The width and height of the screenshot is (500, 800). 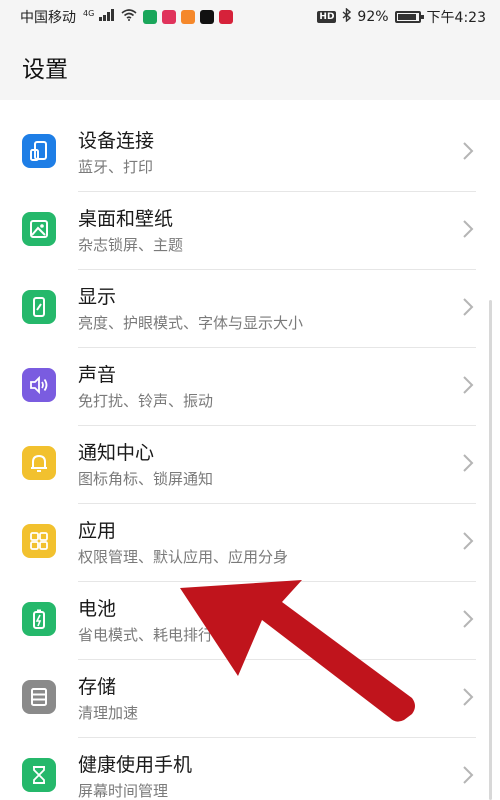 I want to click on settings-item-sound: 声音 免打扰、铃声、振动, so click(x=250, y=387).